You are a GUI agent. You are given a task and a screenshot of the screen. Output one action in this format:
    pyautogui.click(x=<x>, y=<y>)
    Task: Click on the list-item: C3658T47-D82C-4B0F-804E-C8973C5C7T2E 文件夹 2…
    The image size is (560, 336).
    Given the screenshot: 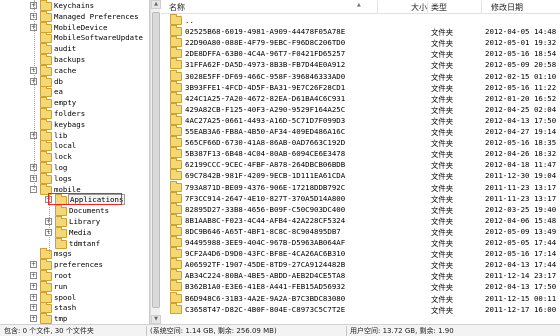 What is the action you would take?
    pyautogui.click(x=360, y=308)
    